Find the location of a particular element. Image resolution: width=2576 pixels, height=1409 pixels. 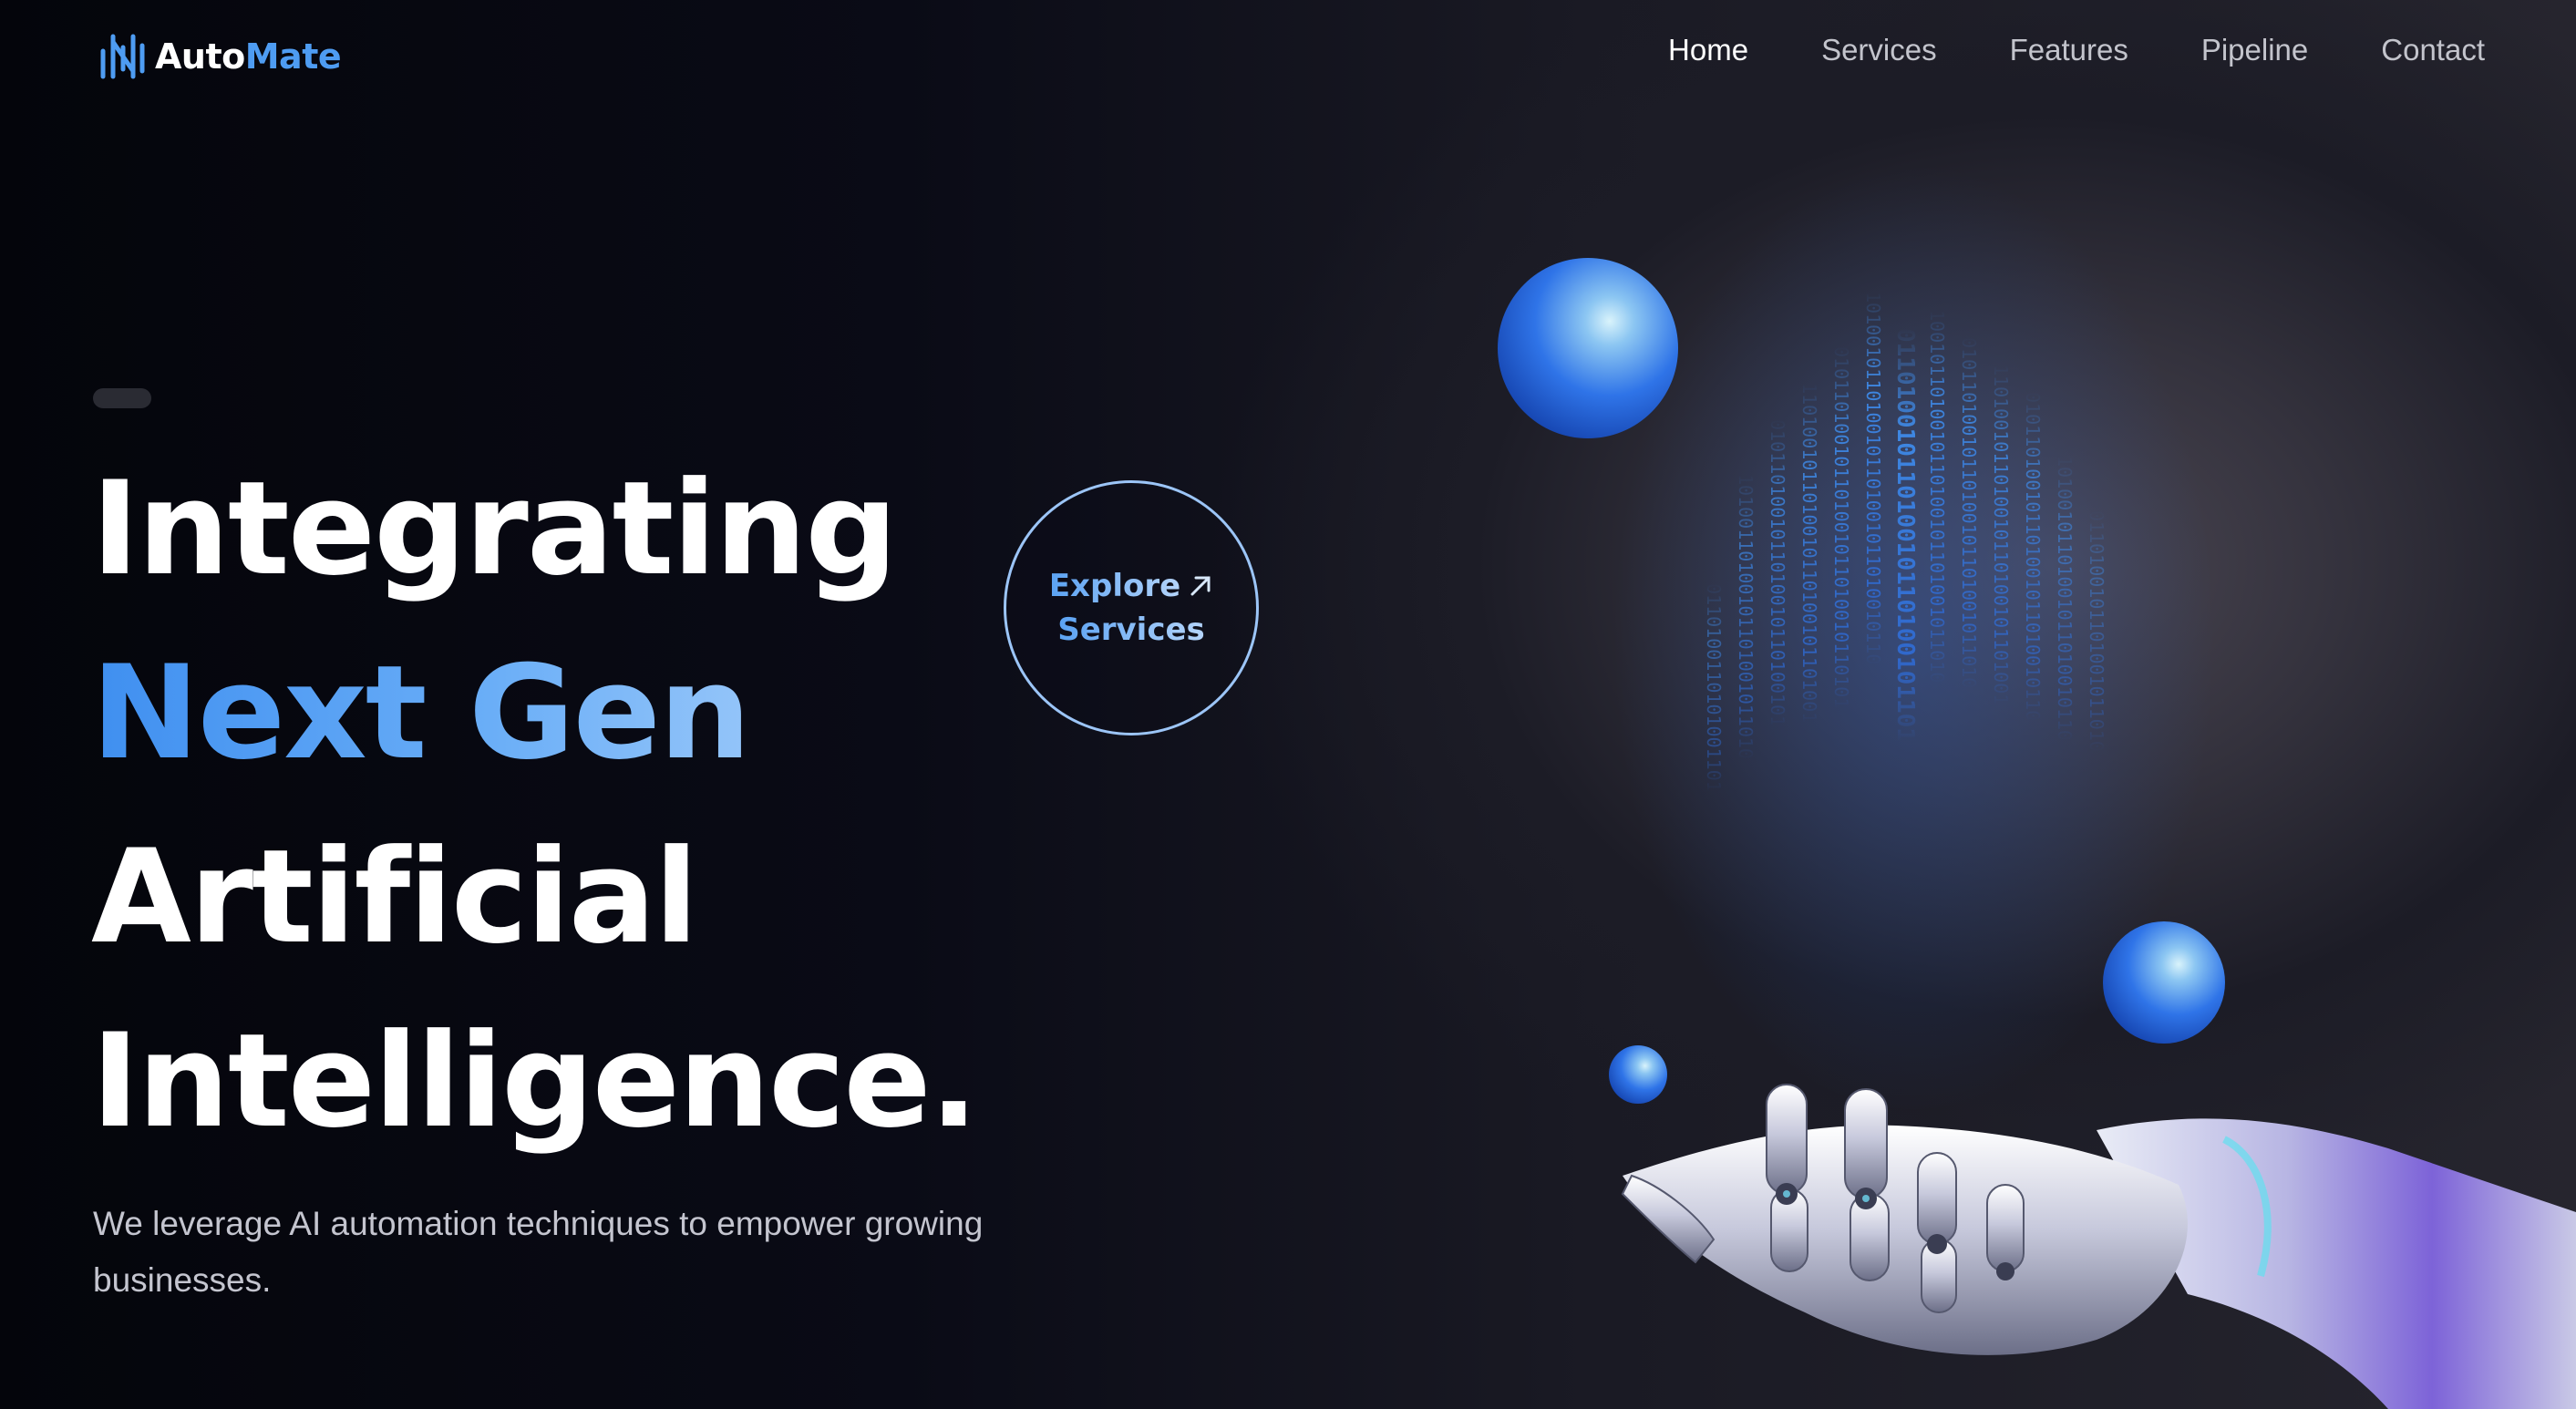

svg-text: 01101001011010010110100101101 is located at coordinates (1905, 535).